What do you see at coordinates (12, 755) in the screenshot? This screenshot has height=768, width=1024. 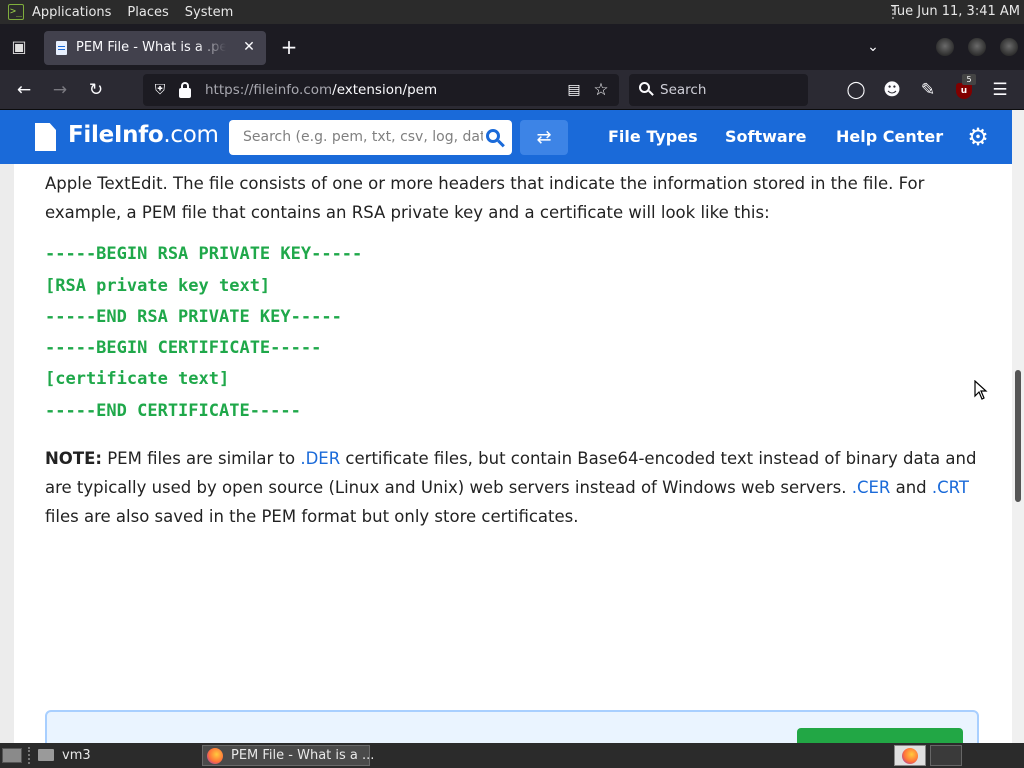 I see `show-desktop-button` at bounding box center [12, 755].